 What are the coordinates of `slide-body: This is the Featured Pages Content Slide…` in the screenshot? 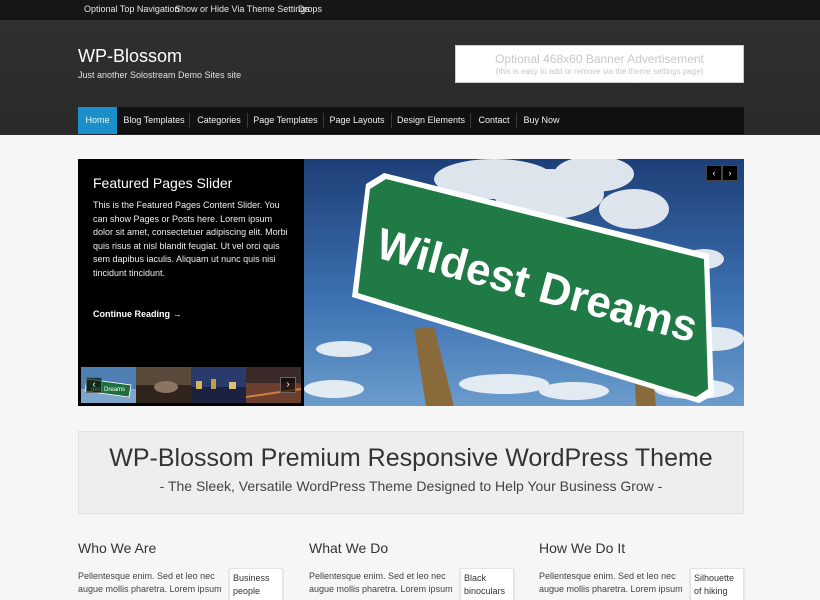 It's located at (190, 239).